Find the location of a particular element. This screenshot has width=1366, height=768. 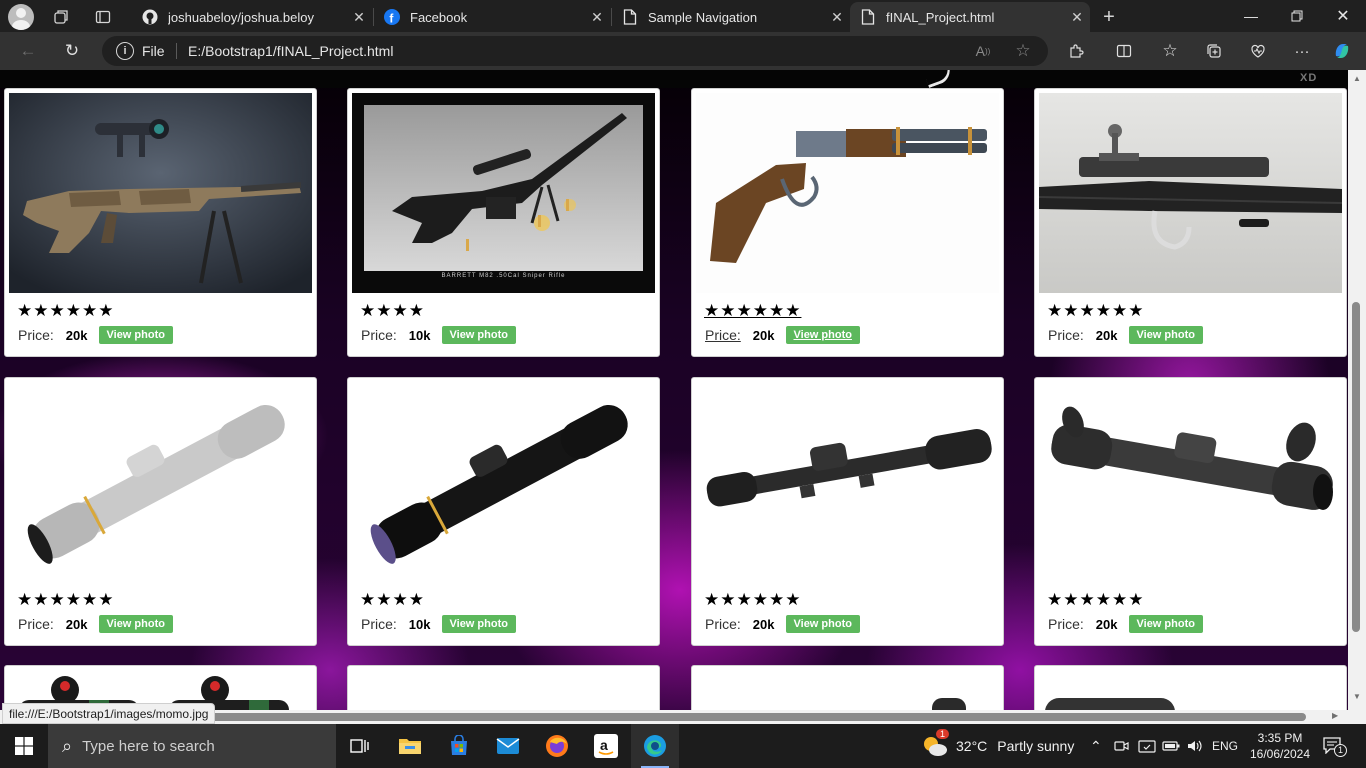

file-explorer-icon is located at coordinates (410, 746).